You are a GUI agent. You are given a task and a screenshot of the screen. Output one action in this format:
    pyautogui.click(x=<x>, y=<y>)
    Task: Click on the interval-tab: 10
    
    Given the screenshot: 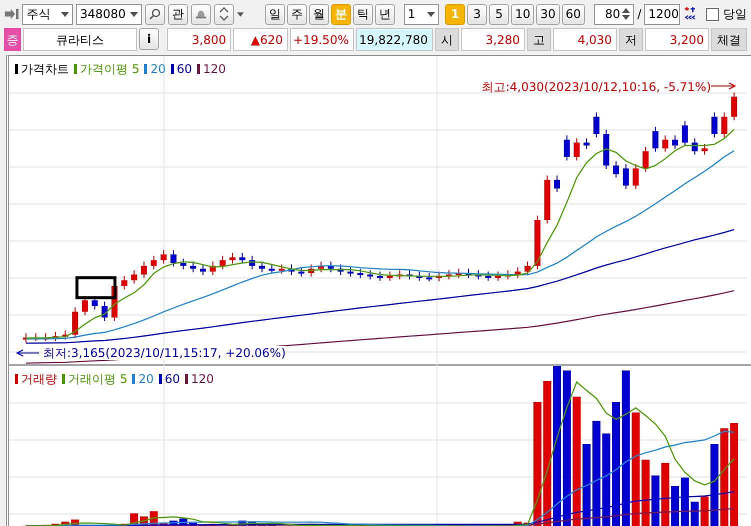 What is the action you would take?
    pyautogui.click(x=522, y=14)
    